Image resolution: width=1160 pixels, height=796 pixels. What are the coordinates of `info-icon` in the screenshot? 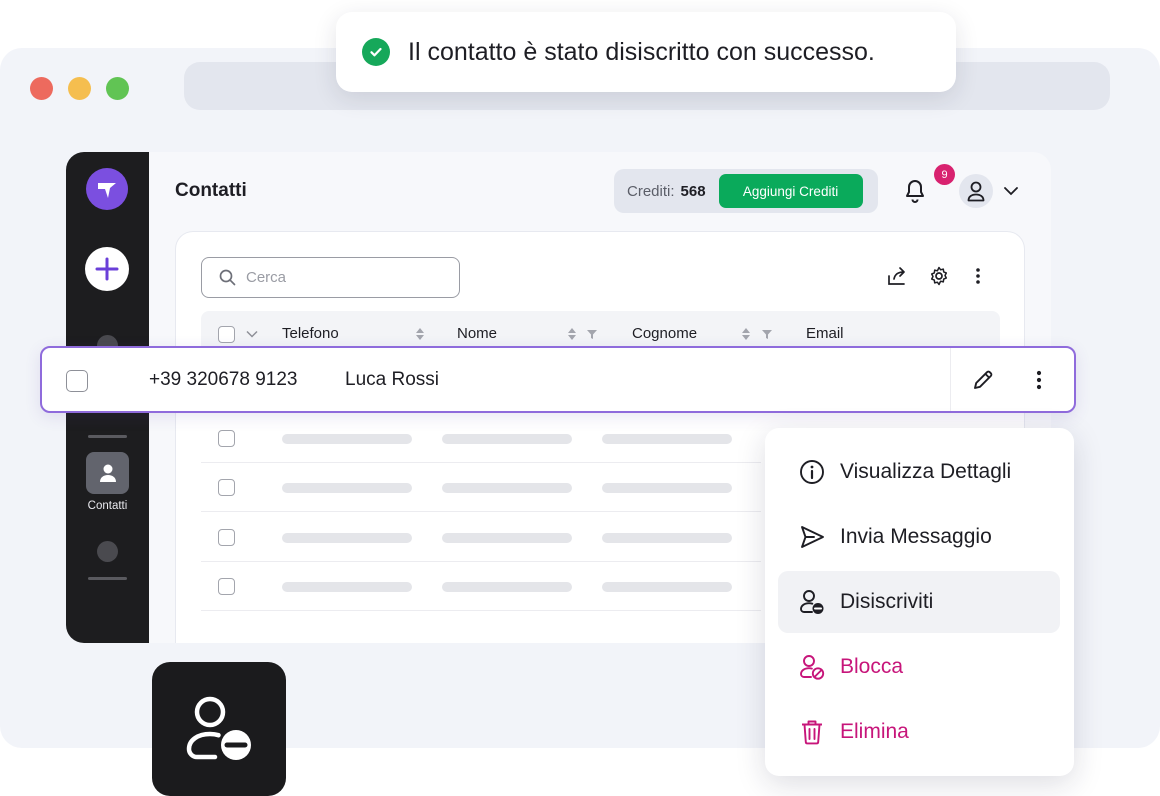 It's located at (812, 472).